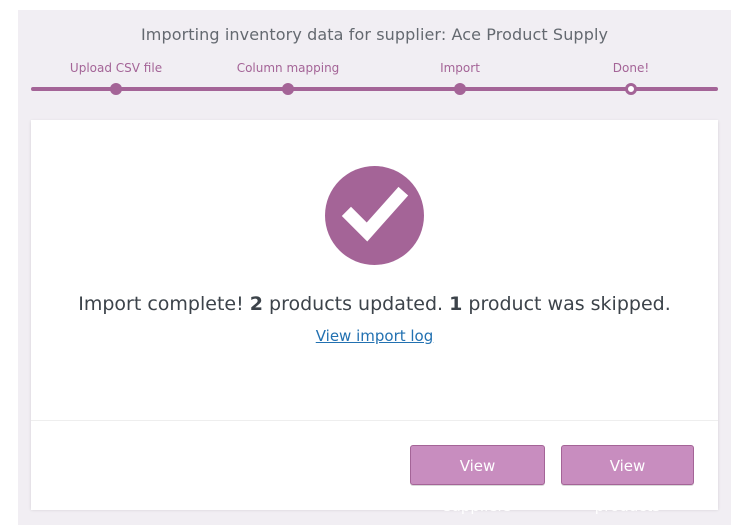 This screenshot has width=750, height=528. Describe the element at coordinates (116, 77) in the screenshot. I see `step-upload-csv: Upload CSV file` at that location.